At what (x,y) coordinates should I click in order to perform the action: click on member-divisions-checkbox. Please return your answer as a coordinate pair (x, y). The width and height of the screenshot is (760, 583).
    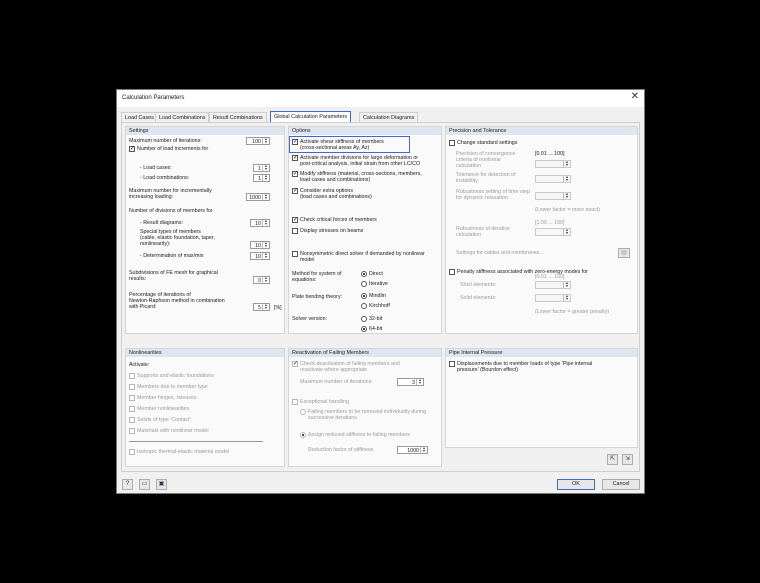
    Looking at the image, I should click on (295, 157).